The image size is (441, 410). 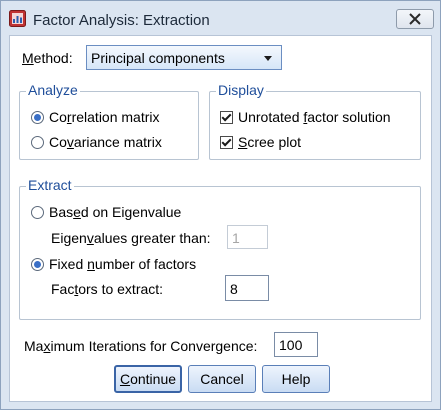 What do you see at coordinates (222, 379) in the screenshot?
I see `cancel-button: Cancel` at bounding box center [222, 379].